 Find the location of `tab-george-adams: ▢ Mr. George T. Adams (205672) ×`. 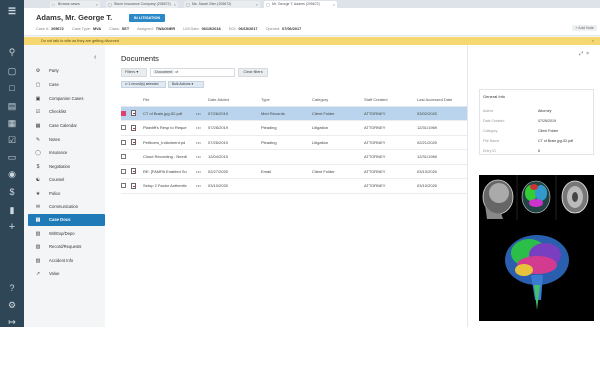

tab-george-adams: ▢ Mr. George T. Adams (205672) × is located at coordinates (300, 4).